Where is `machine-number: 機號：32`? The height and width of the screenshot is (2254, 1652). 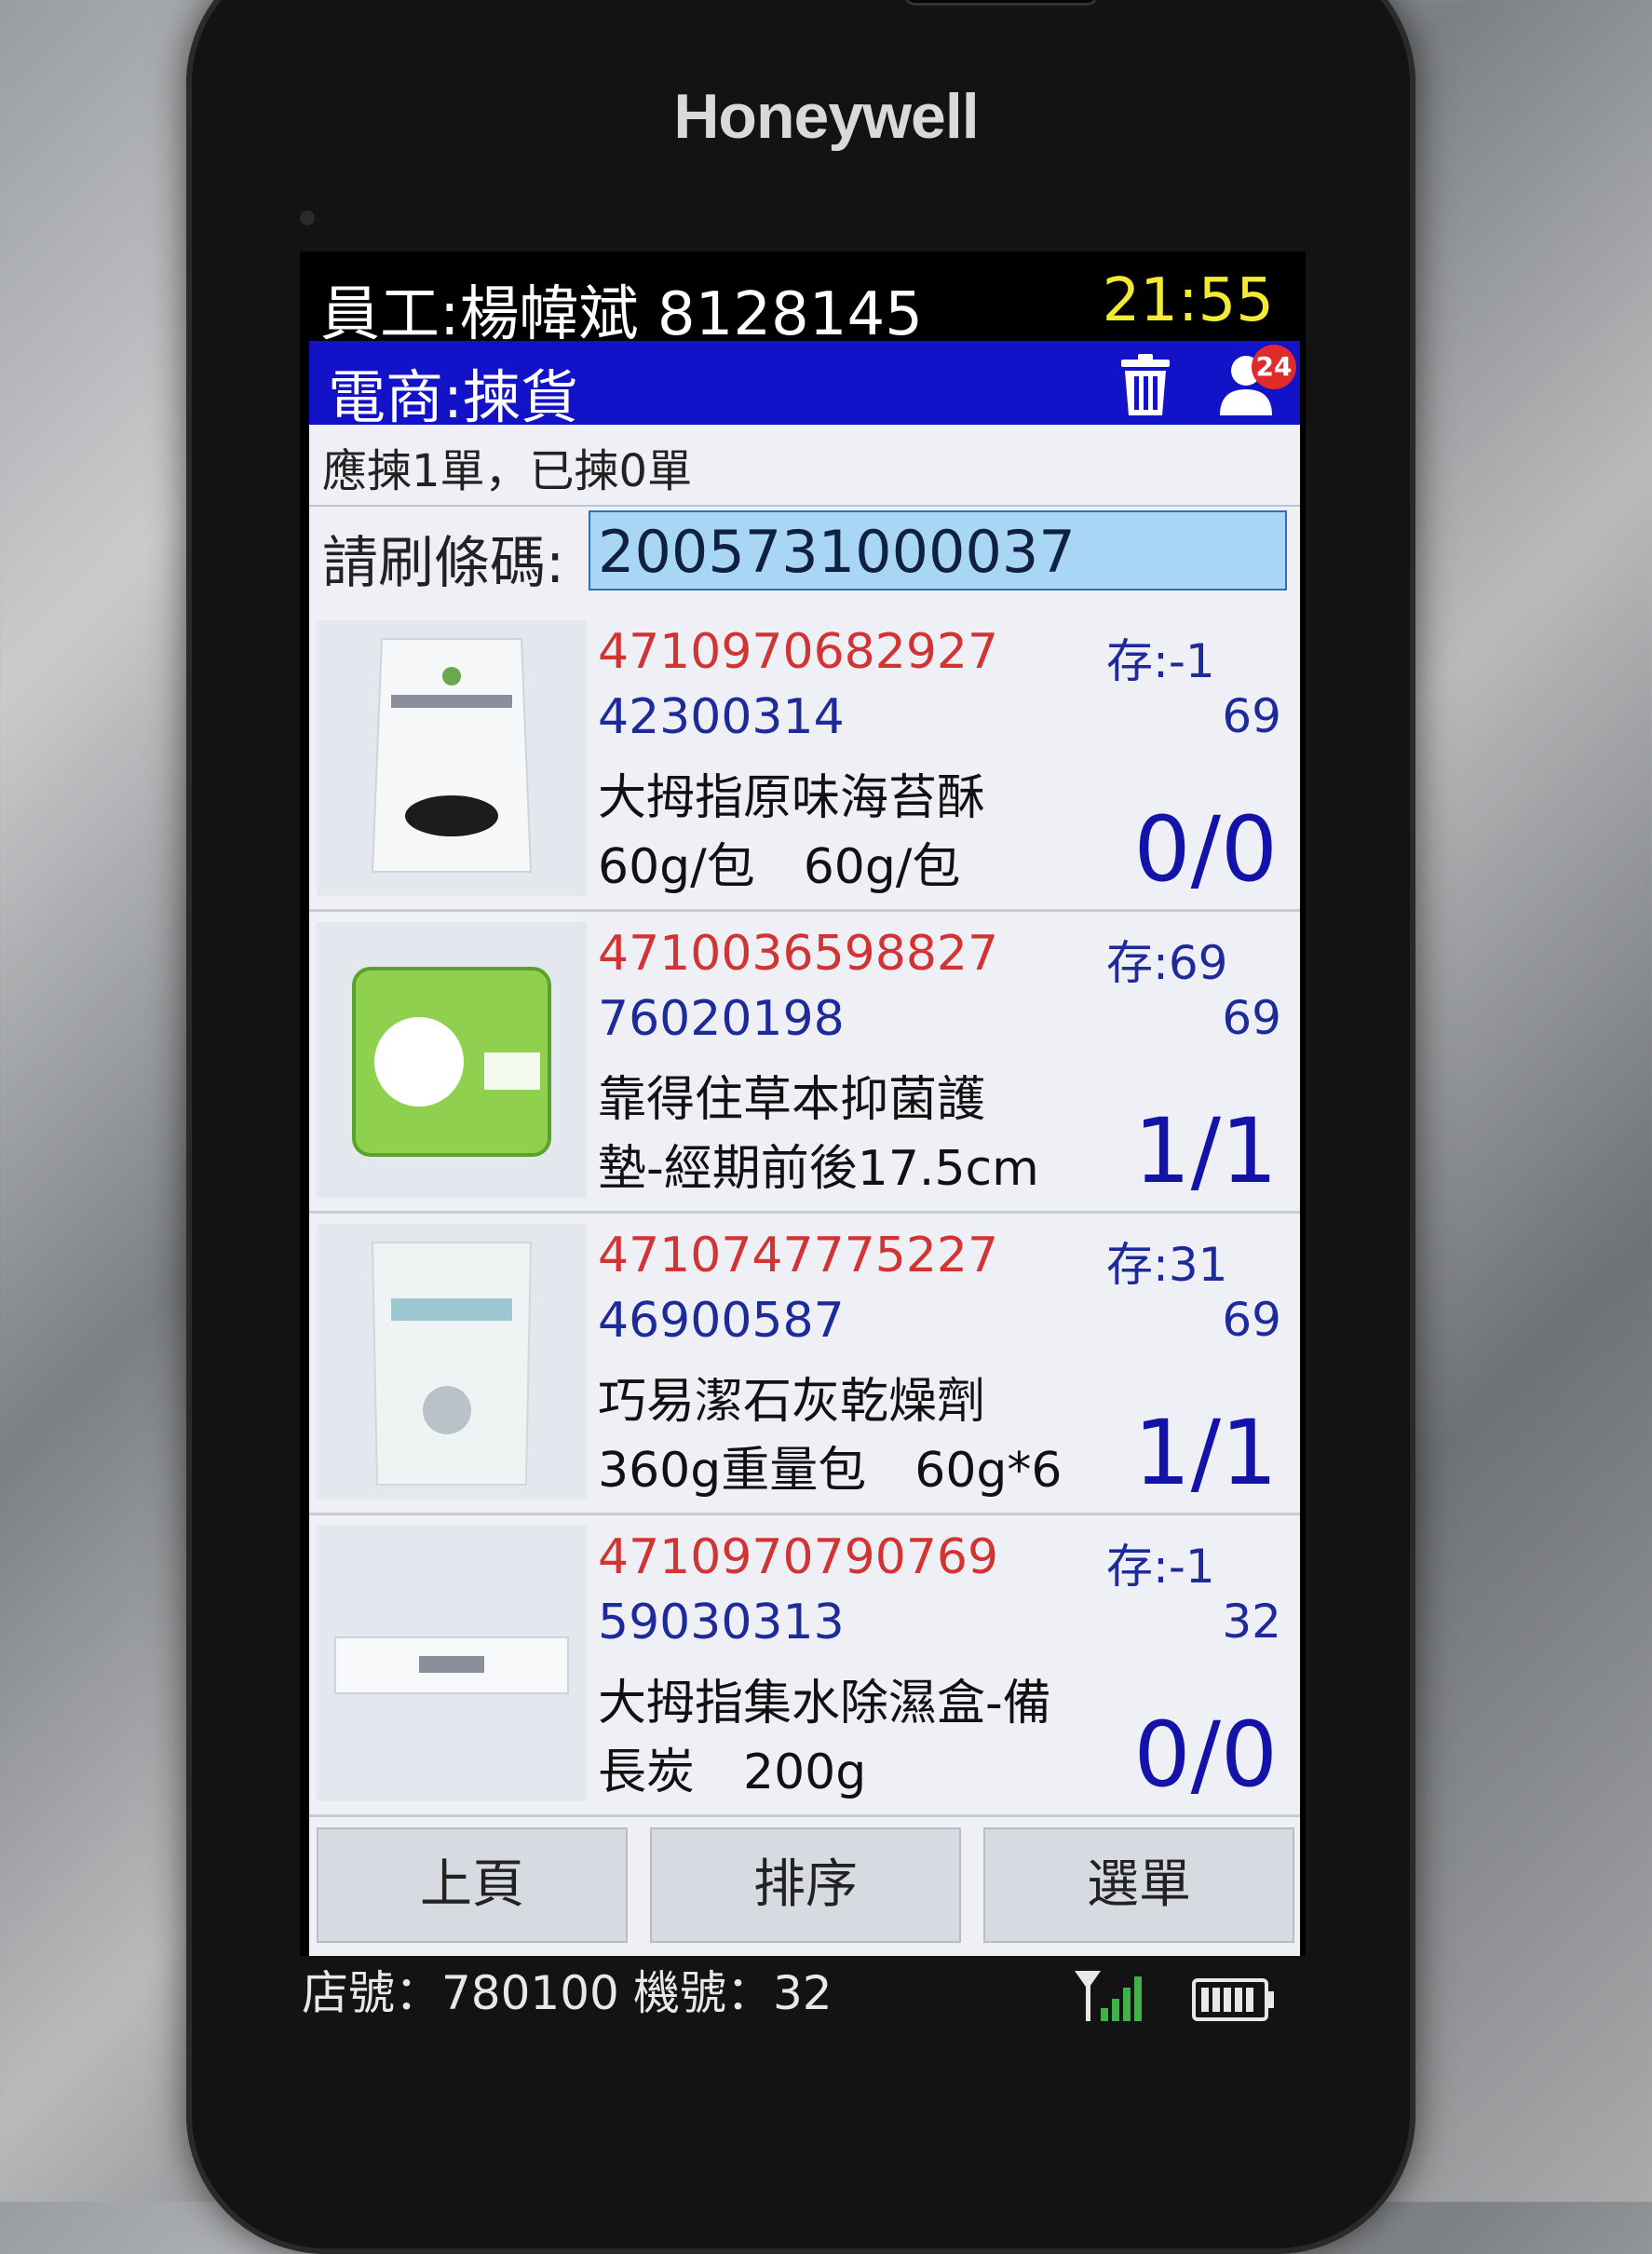
machine-number: 機號：32 is located at coordinates (733, 1993).